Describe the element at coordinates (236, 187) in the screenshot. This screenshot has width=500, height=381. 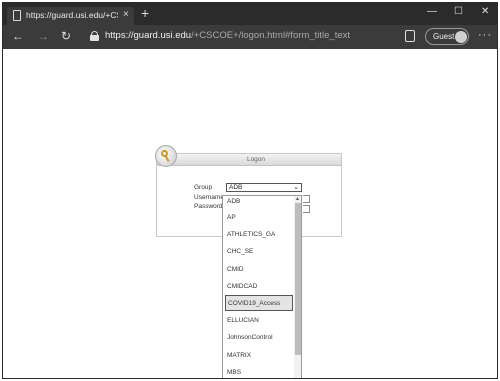
I see `group-selected-value: ADB` at that location.